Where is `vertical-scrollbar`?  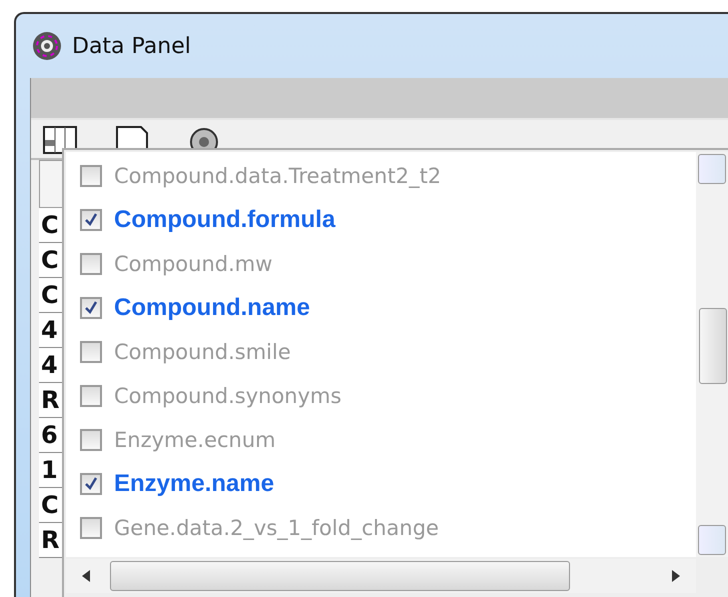
vertical-scrollbar is located at coordinates (712, 354).